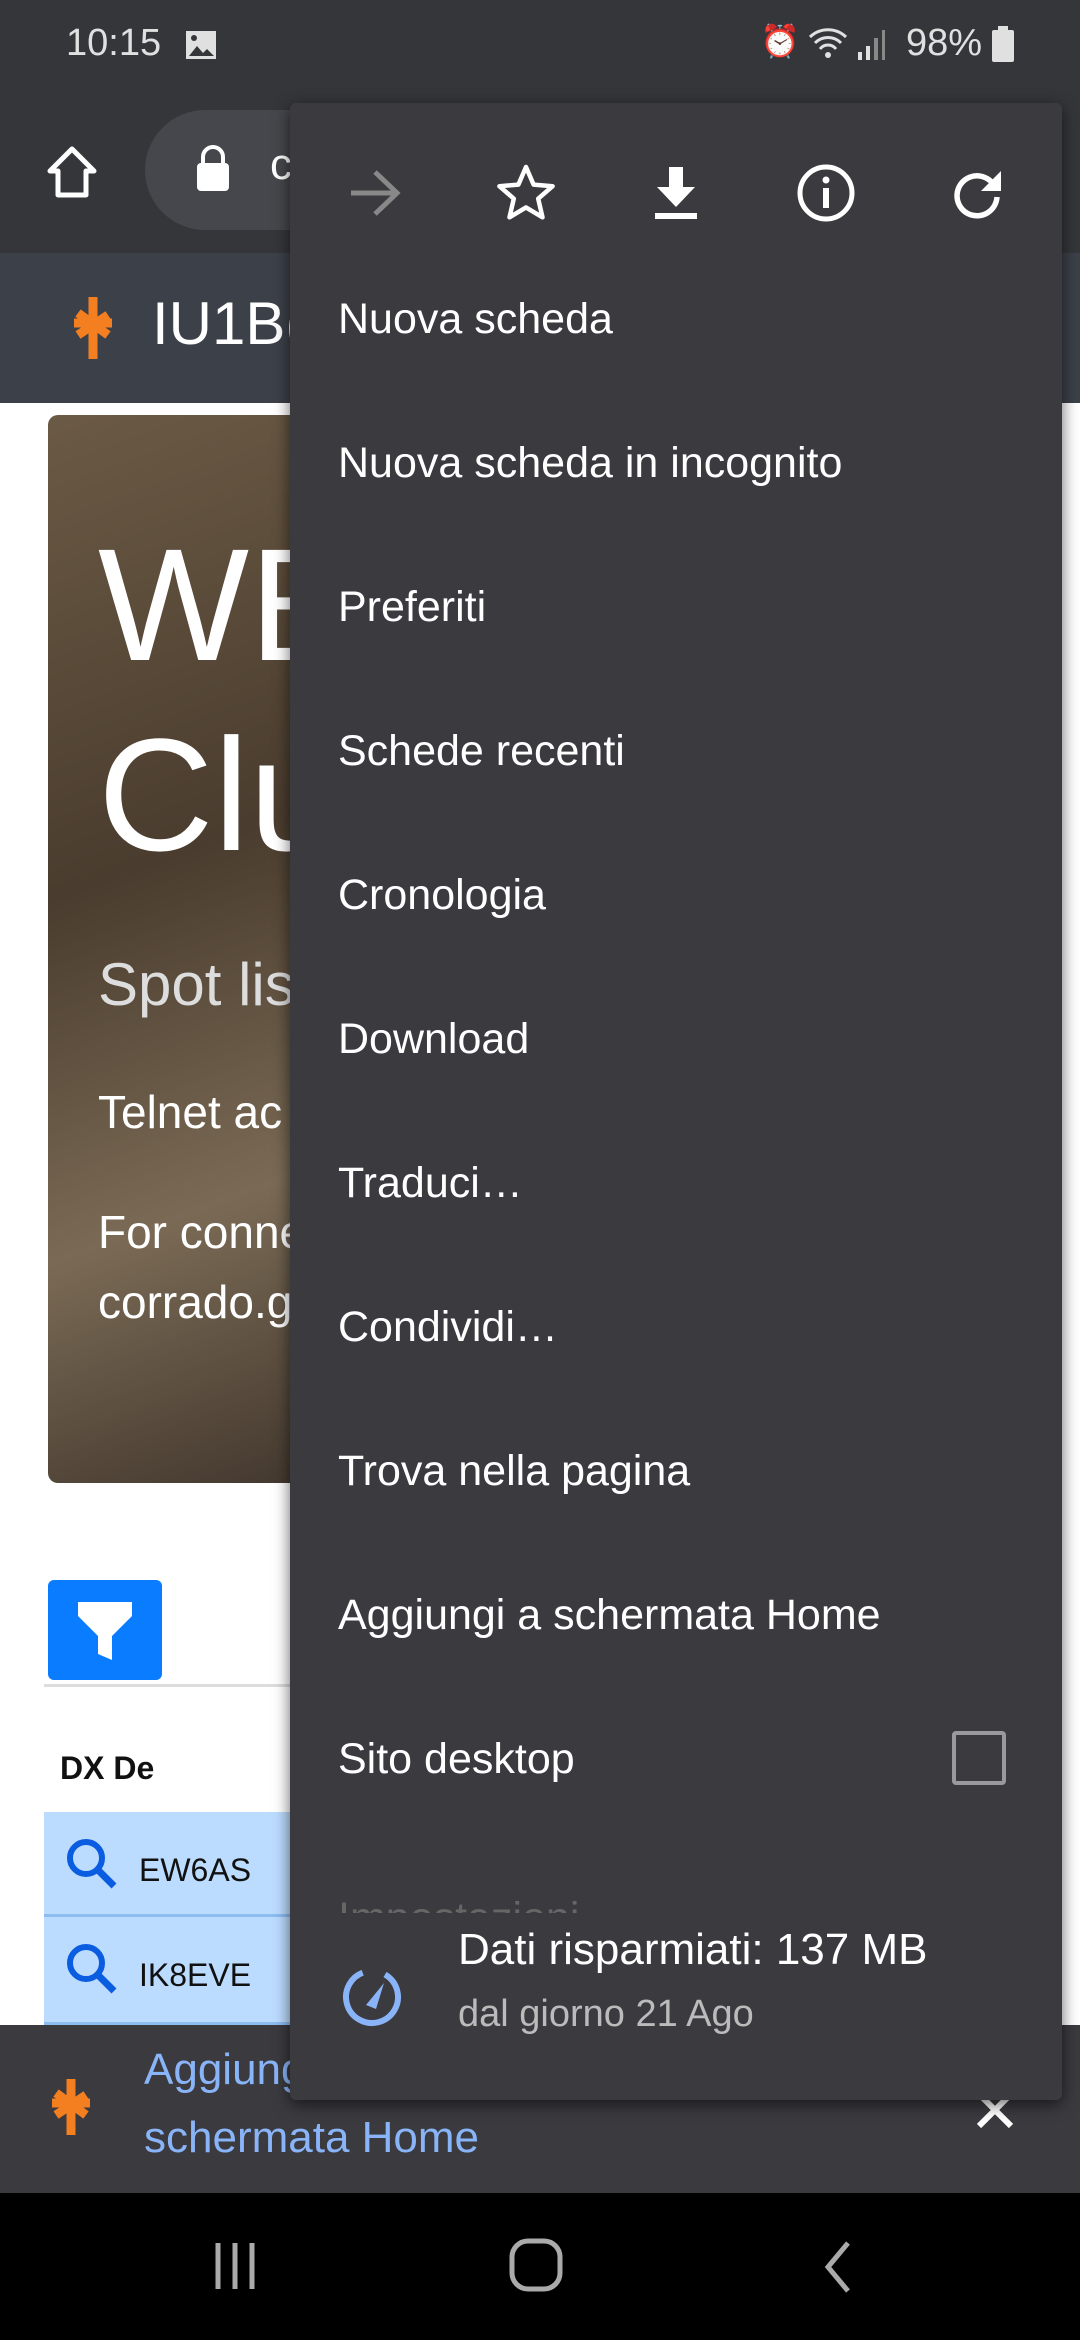  I want to click on hero-telnet: Telnet ac, so click(190, 1112).